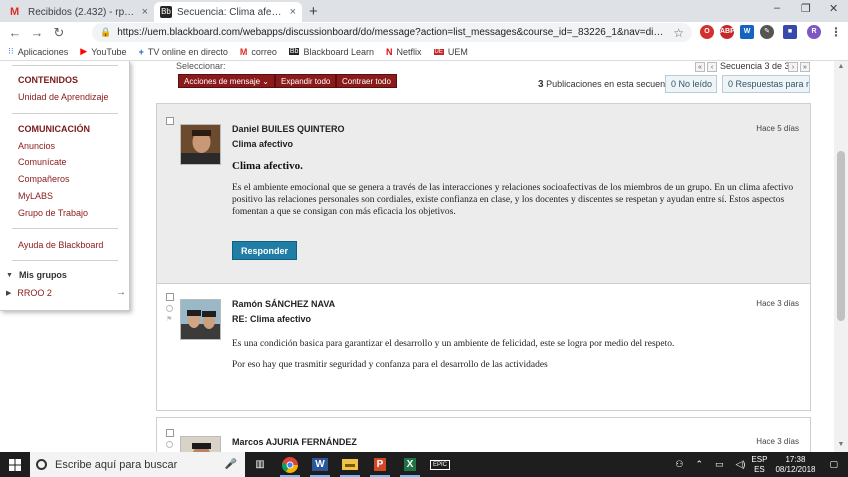 The height and width of the screenshot is (477, 848). Describe the element at coordinates (727, 32) in the screenshot. I see `adblock-extension-icon: ABP` at that location.